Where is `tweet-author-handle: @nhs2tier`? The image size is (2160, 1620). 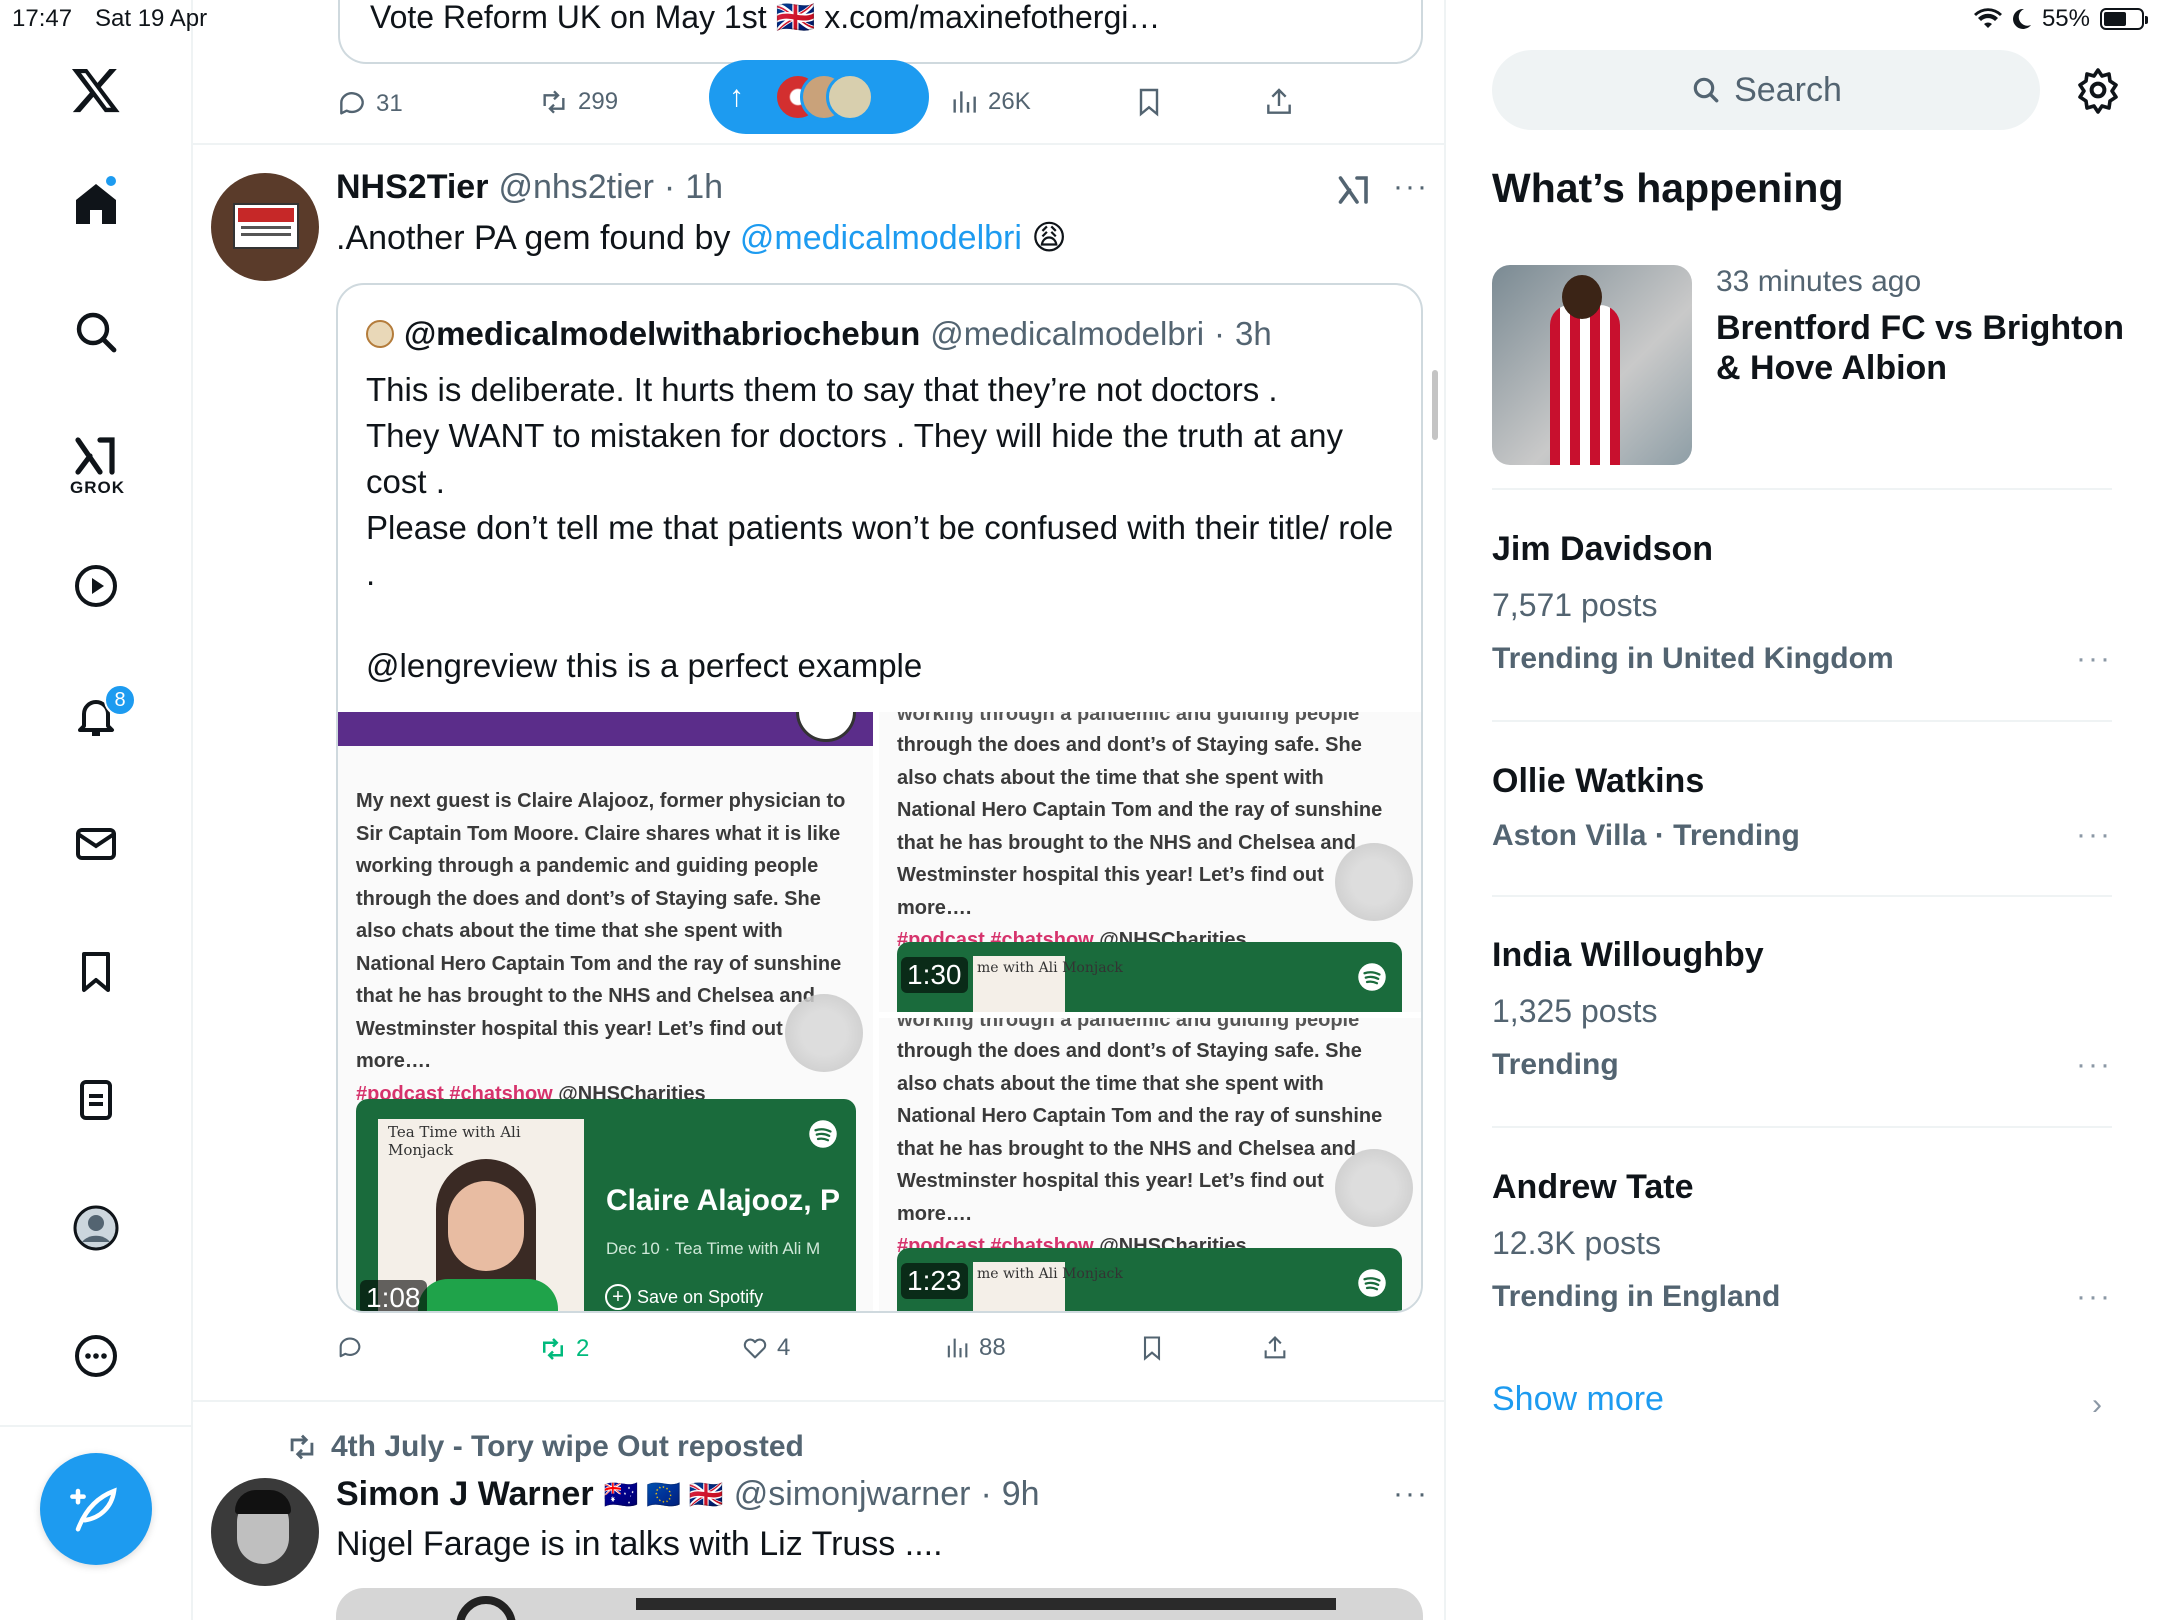 tweet-author-handle: @nhs2tier is located at coordinates (575, 187).